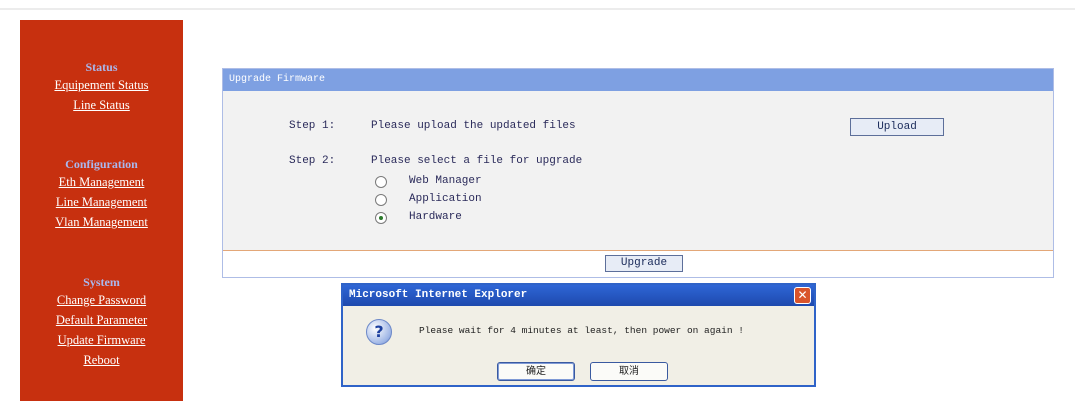  What do you see at coordinates (312, 161) in the screenshot?
I see `step2-label: Step 2:` at bounding box center [312, 161].